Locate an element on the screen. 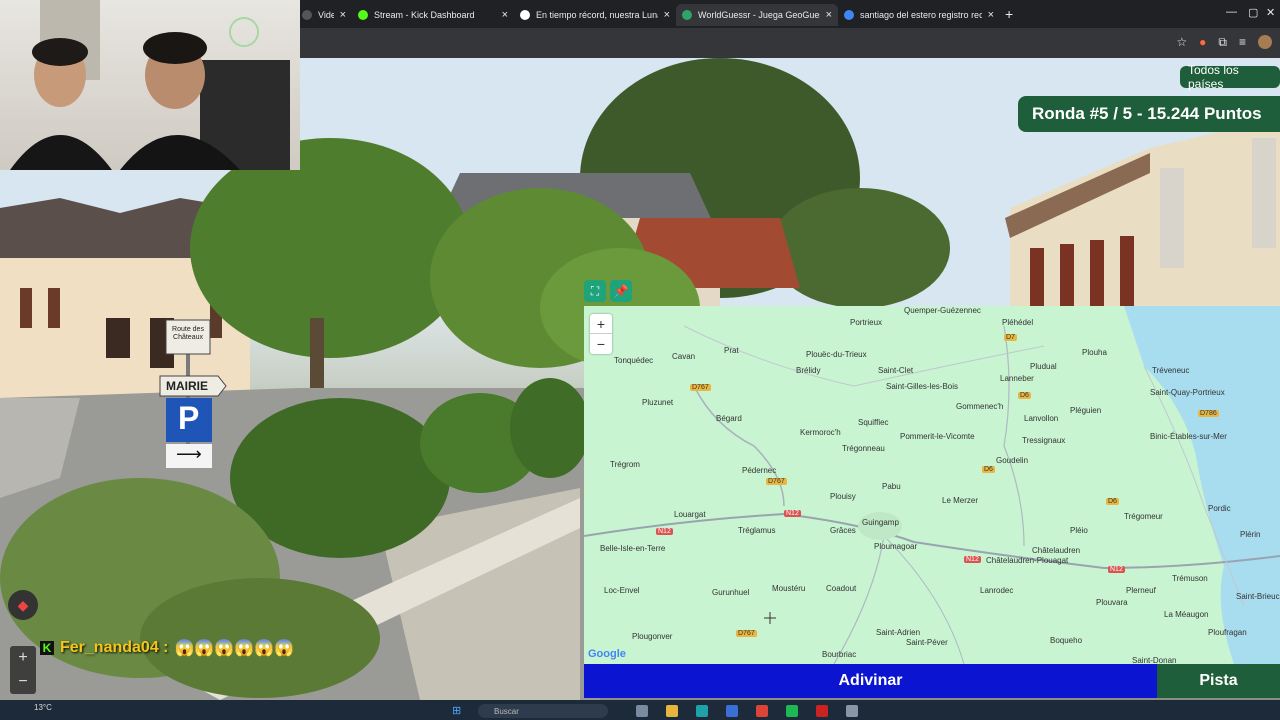 This screenshot has height=720, width=1280. map-place-label: Pléguien is located at coordinates (1086, 410).